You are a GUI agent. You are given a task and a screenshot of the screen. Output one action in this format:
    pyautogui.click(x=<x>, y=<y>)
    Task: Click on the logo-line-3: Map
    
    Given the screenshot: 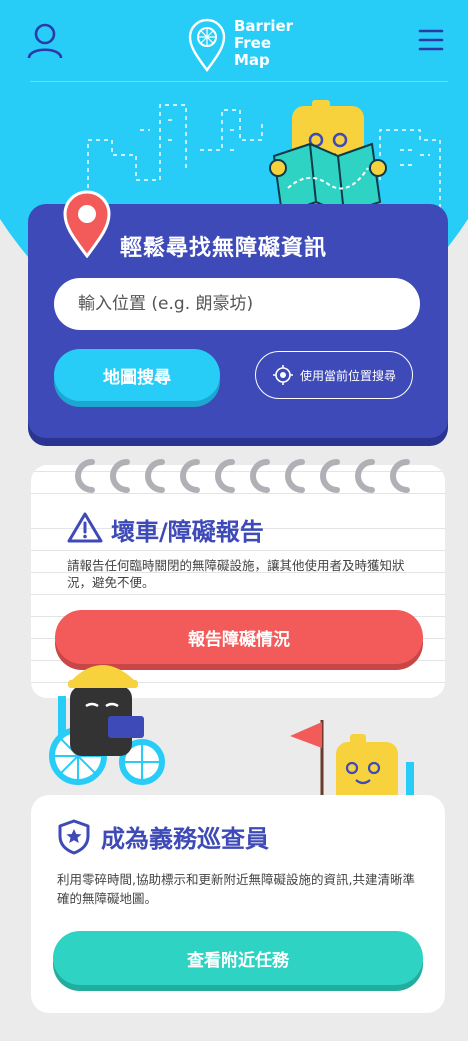 What is the action you would take?
    pyautogui.click(x=252, y=60)
    